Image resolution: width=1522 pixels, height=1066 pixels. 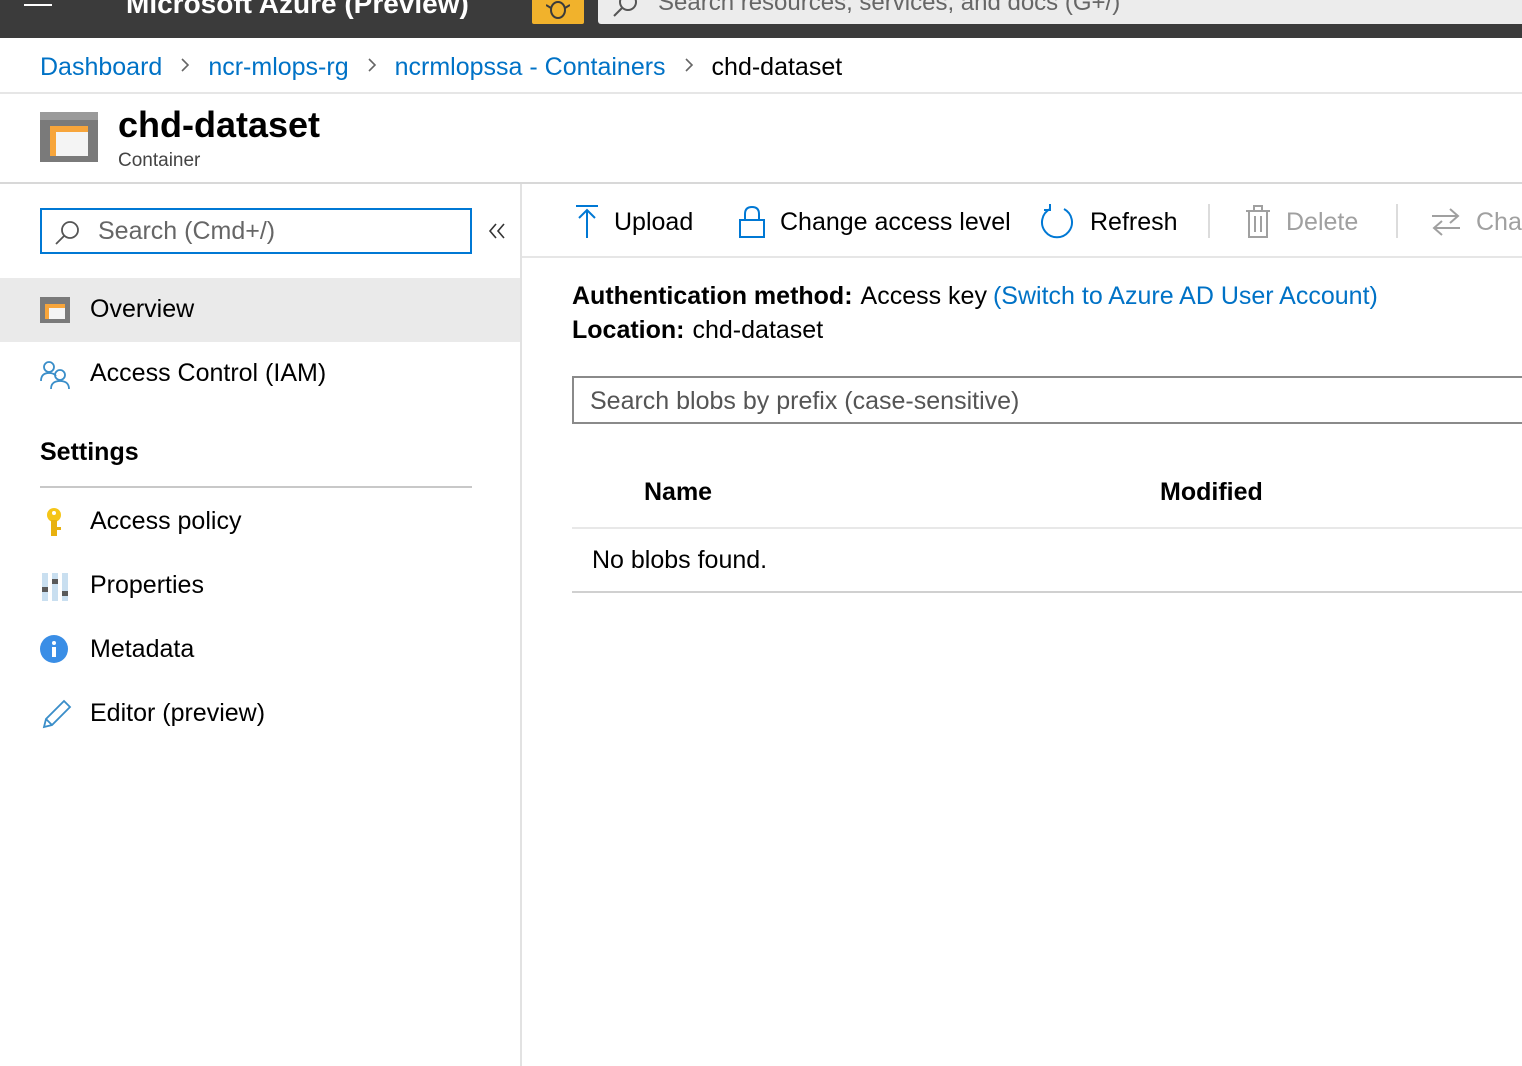 What do you see at coordinates (101, 67) in the screenshot?
I see `breadcrumb-dashboard: Dashboard` at bounding box center [101, 67].